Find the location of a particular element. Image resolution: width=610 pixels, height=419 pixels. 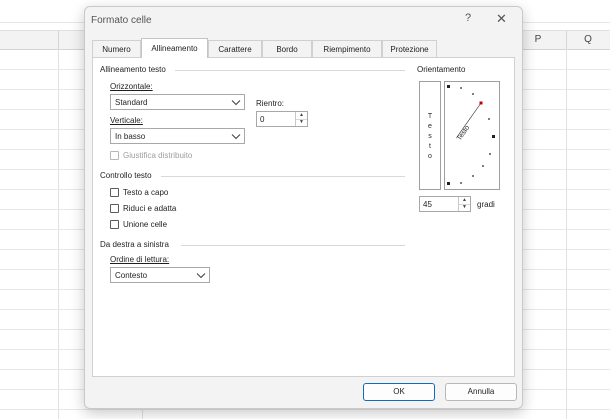

horizontal-select-value: Standard is located at coordinates (131, 102).